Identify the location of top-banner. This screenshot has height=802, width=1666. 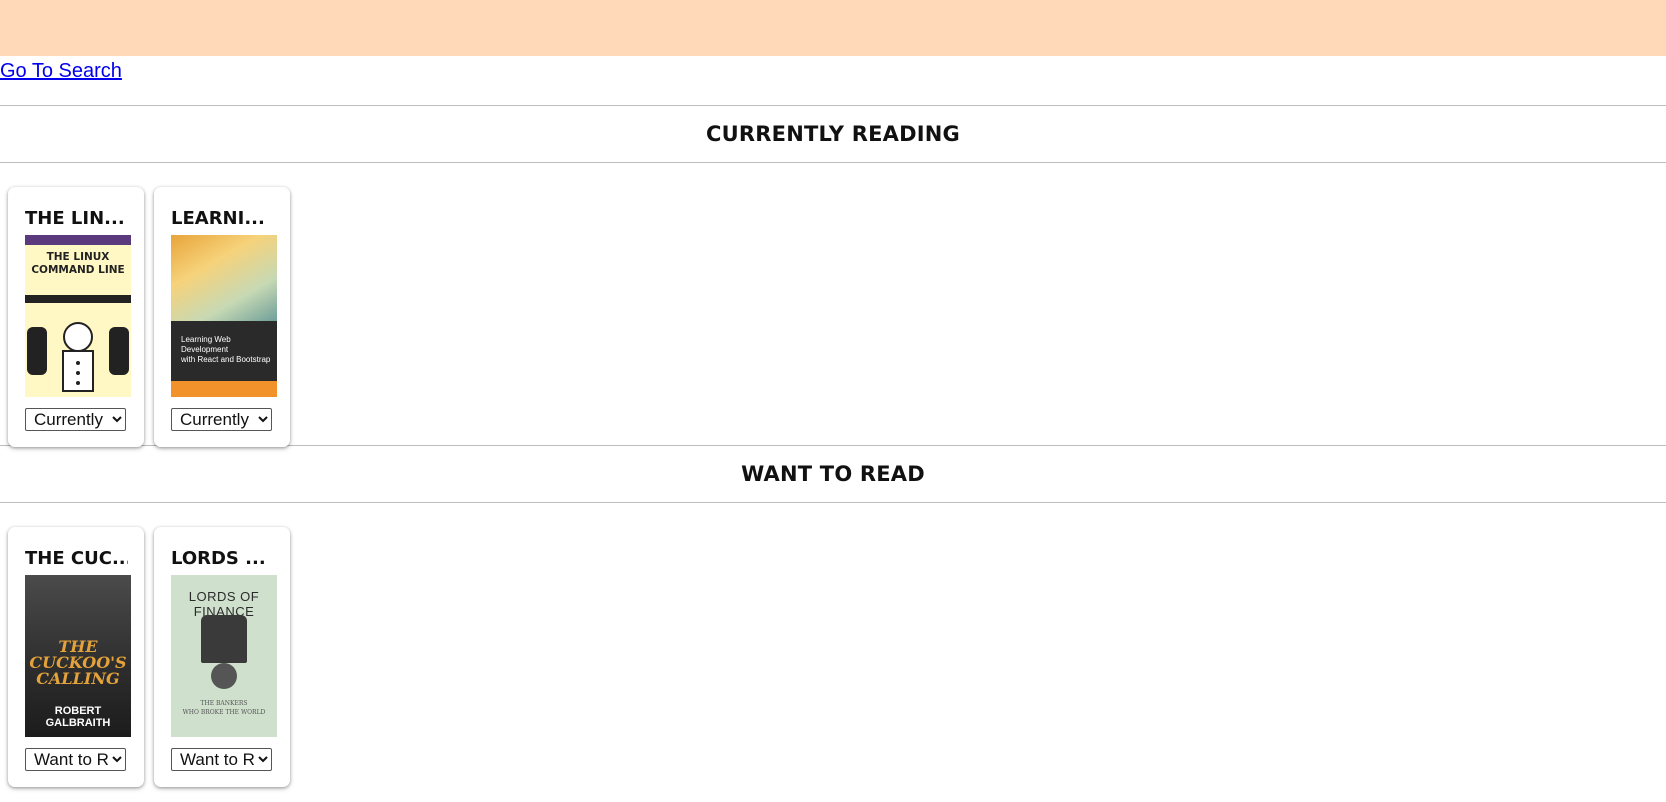
(833, 28).